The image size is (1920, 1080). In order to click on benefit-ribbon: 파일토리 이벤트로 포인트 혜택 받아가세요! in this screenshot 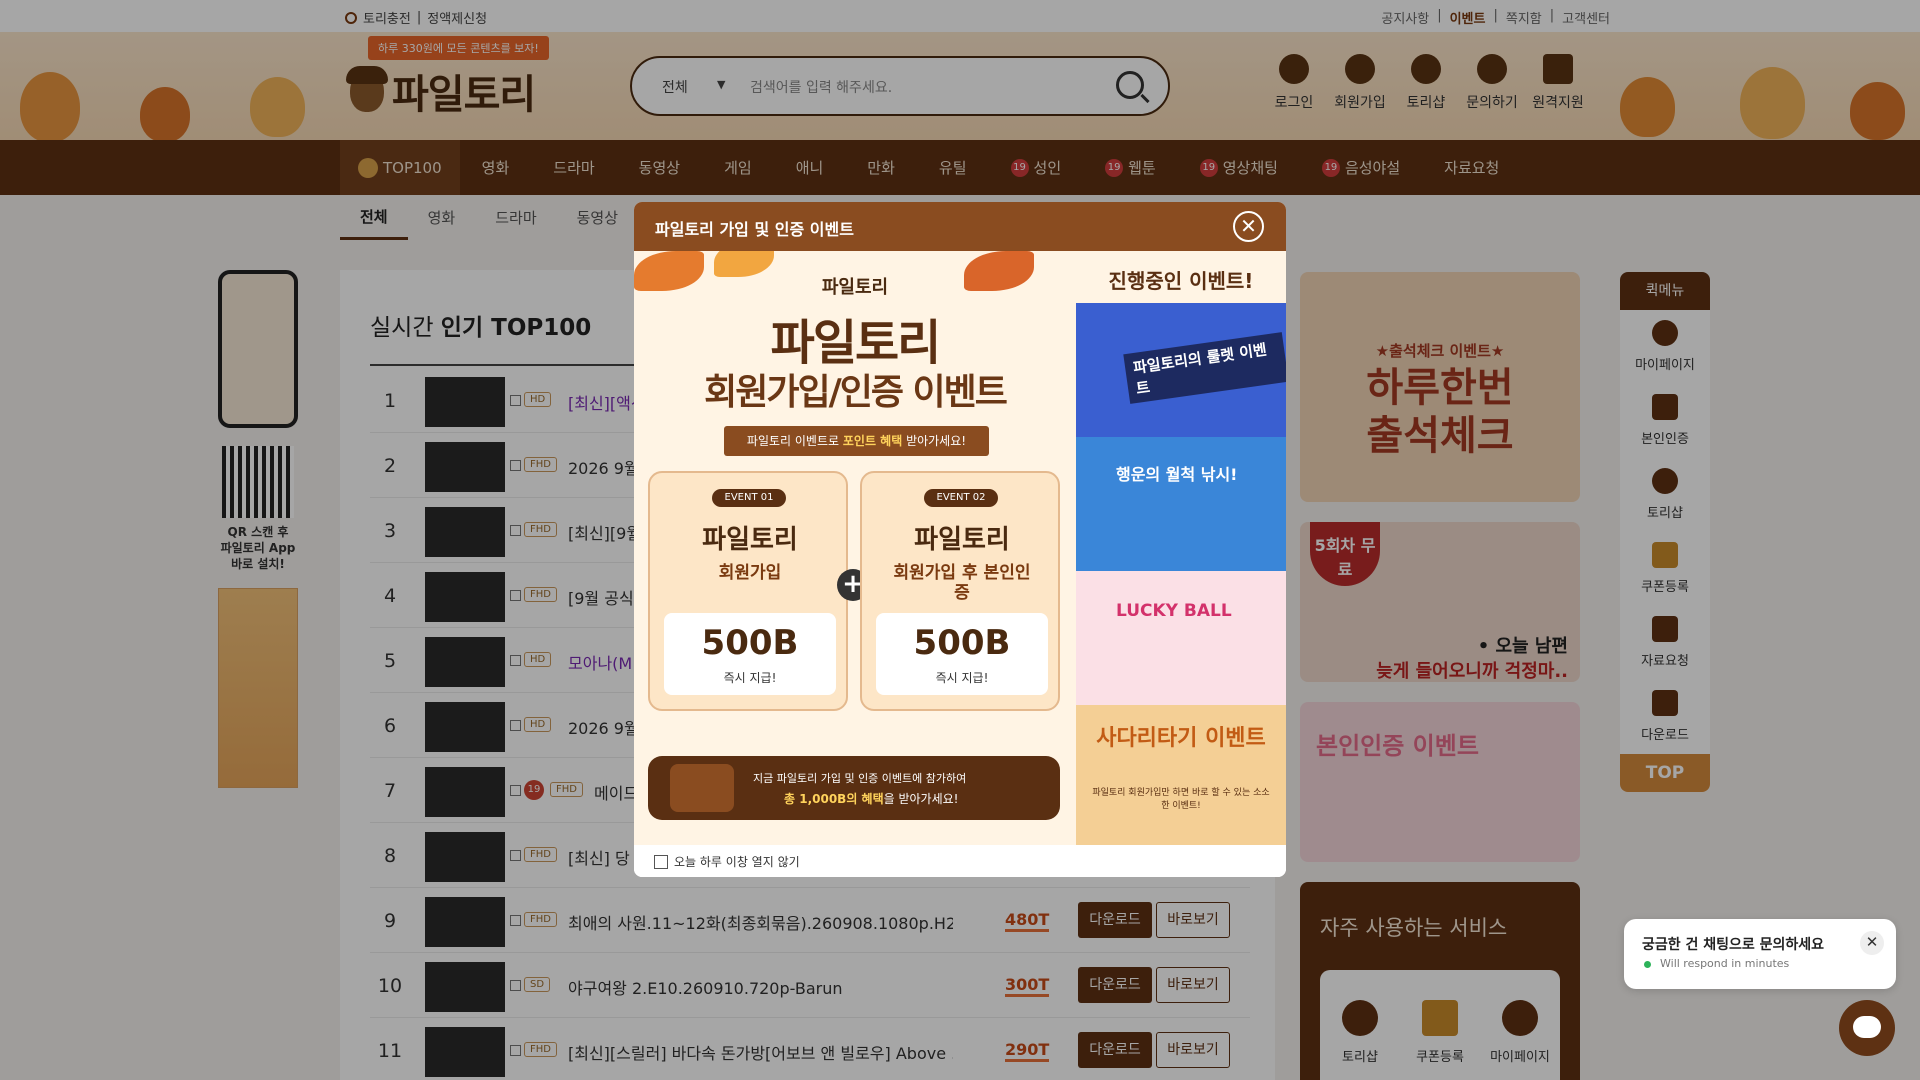, I will do `click(856, 441)`.